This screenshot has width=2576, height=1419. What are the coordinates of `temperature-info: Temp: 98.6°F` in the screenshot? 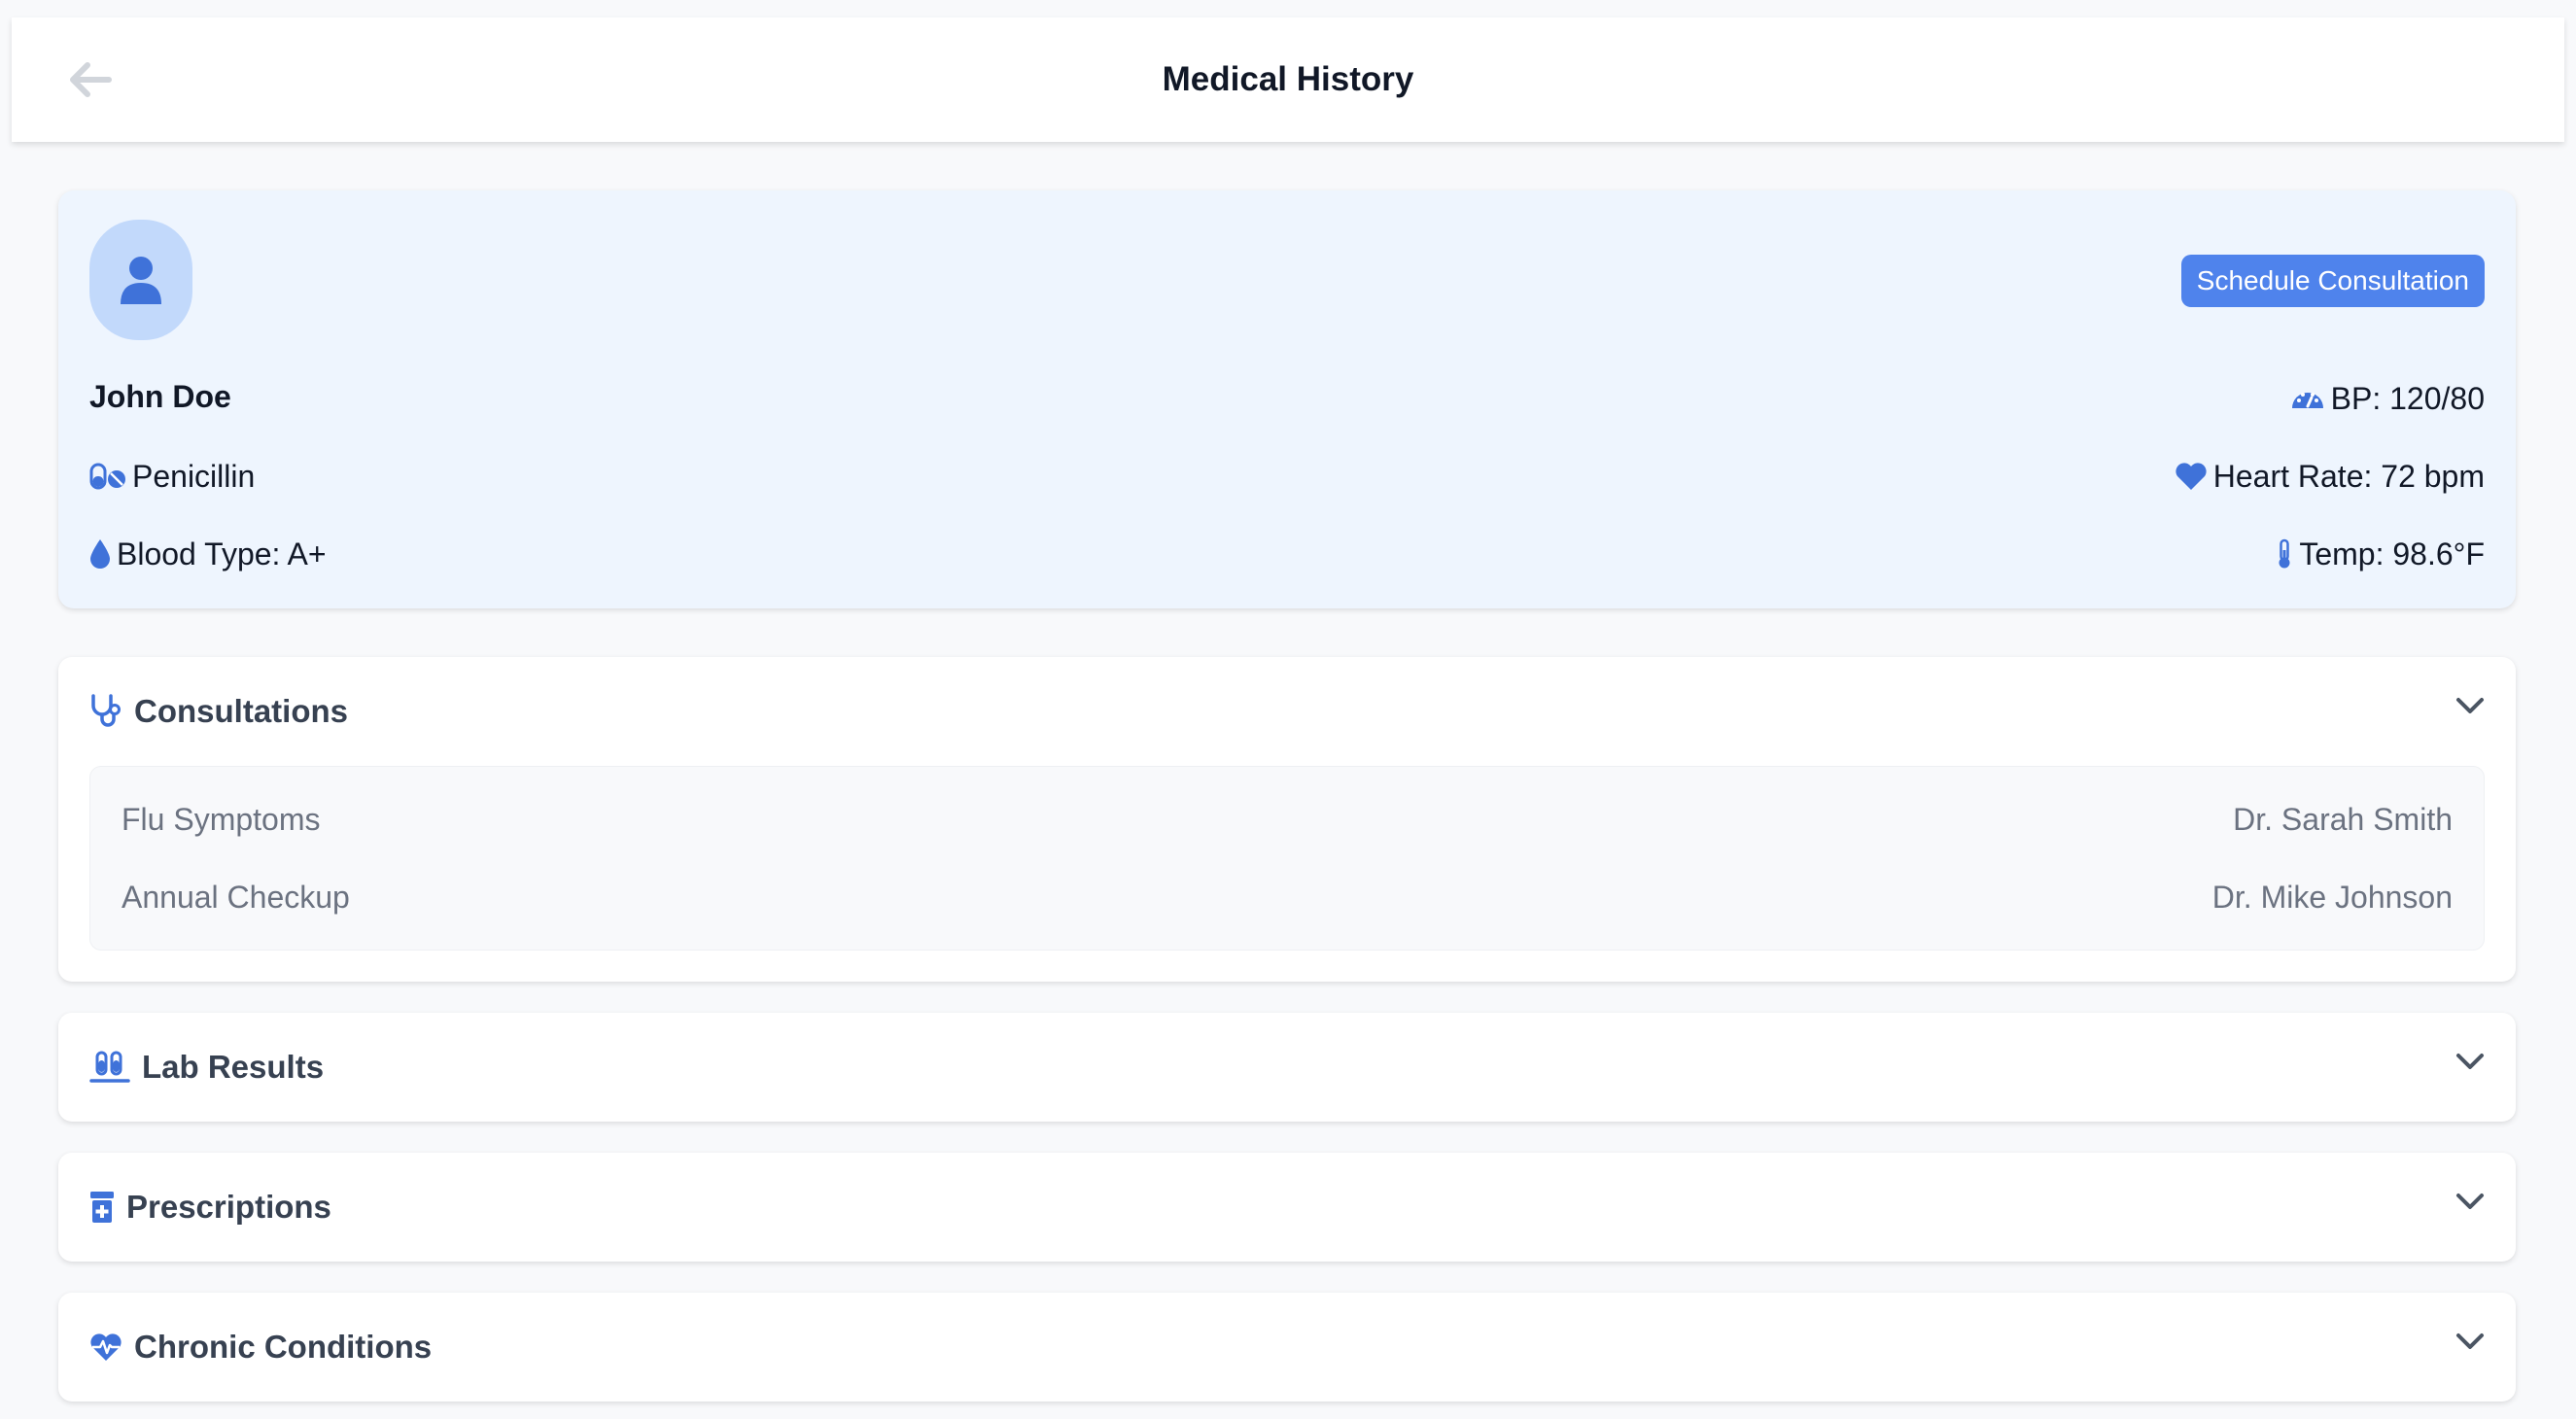 It's located at (2380, 554).